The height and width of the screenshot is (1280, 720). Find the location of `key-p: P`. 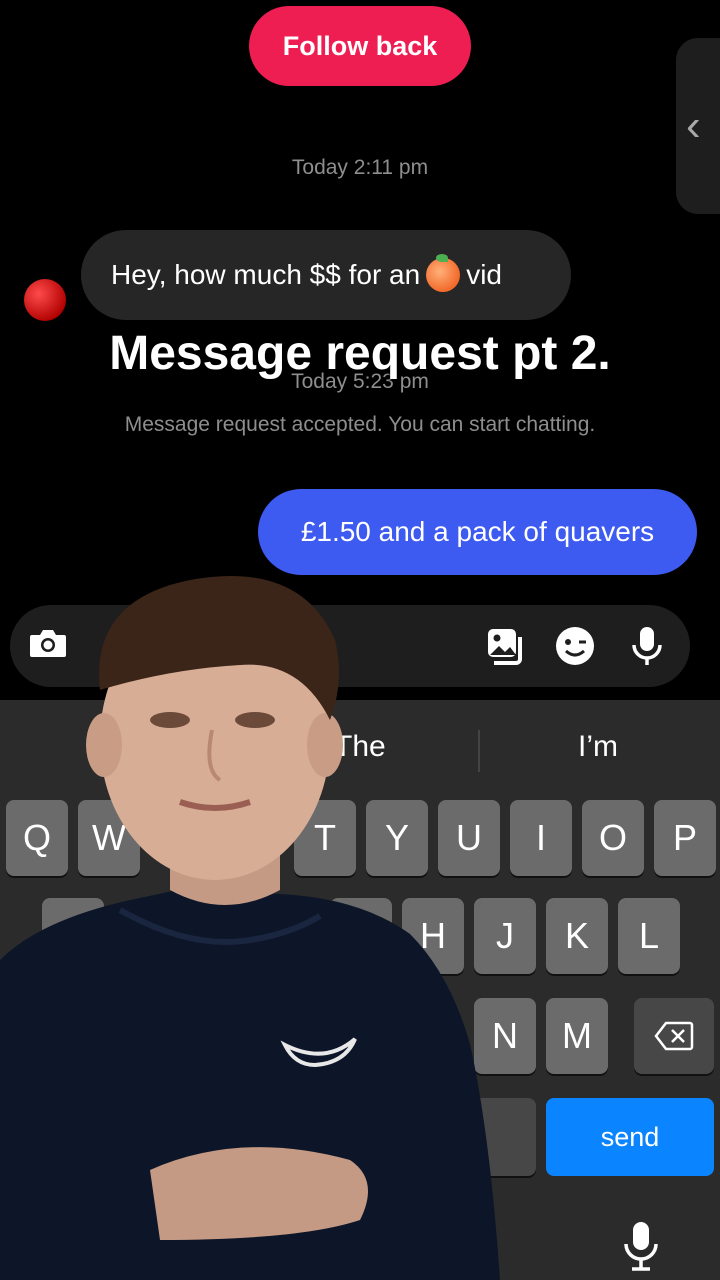

key-p: P is located at coordinates (685, 838).